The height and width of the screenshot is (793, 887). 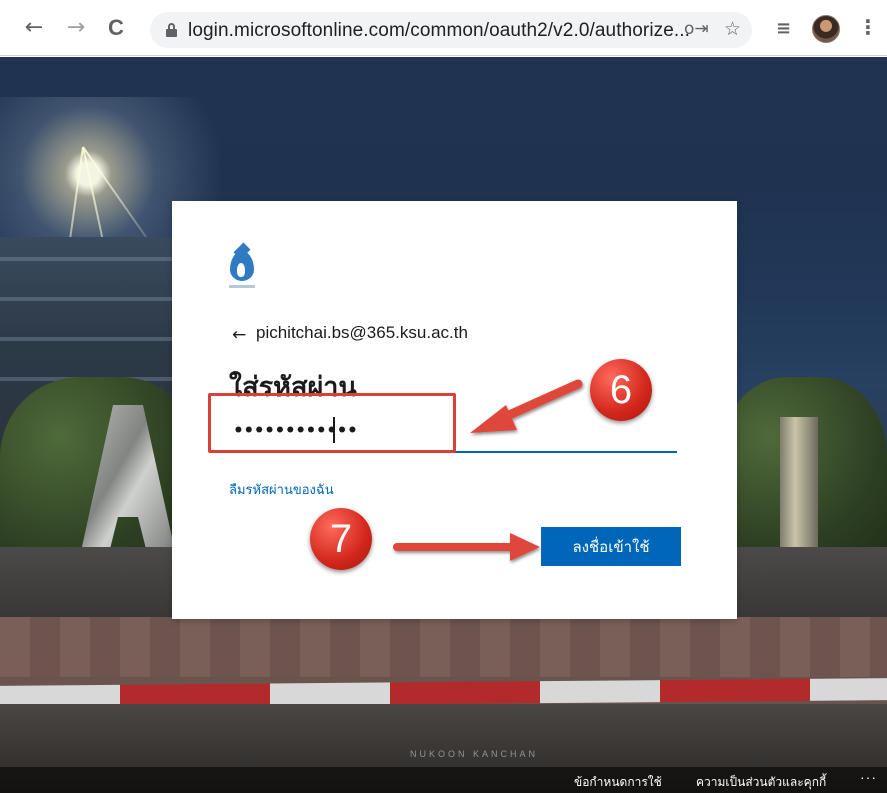 I want to click on step-7-badge: 7, so click(x=341, y=539).